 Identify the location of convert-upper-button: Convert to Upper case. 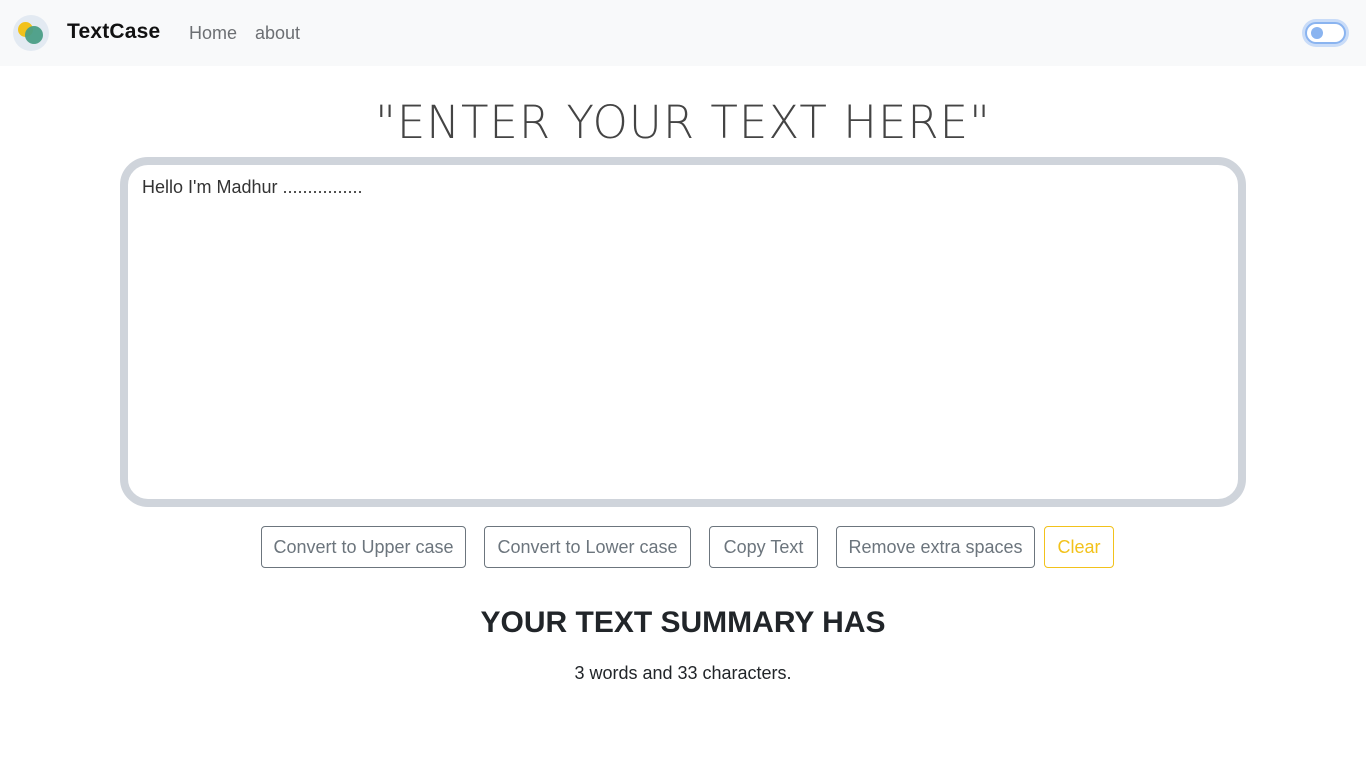
(363, 547).